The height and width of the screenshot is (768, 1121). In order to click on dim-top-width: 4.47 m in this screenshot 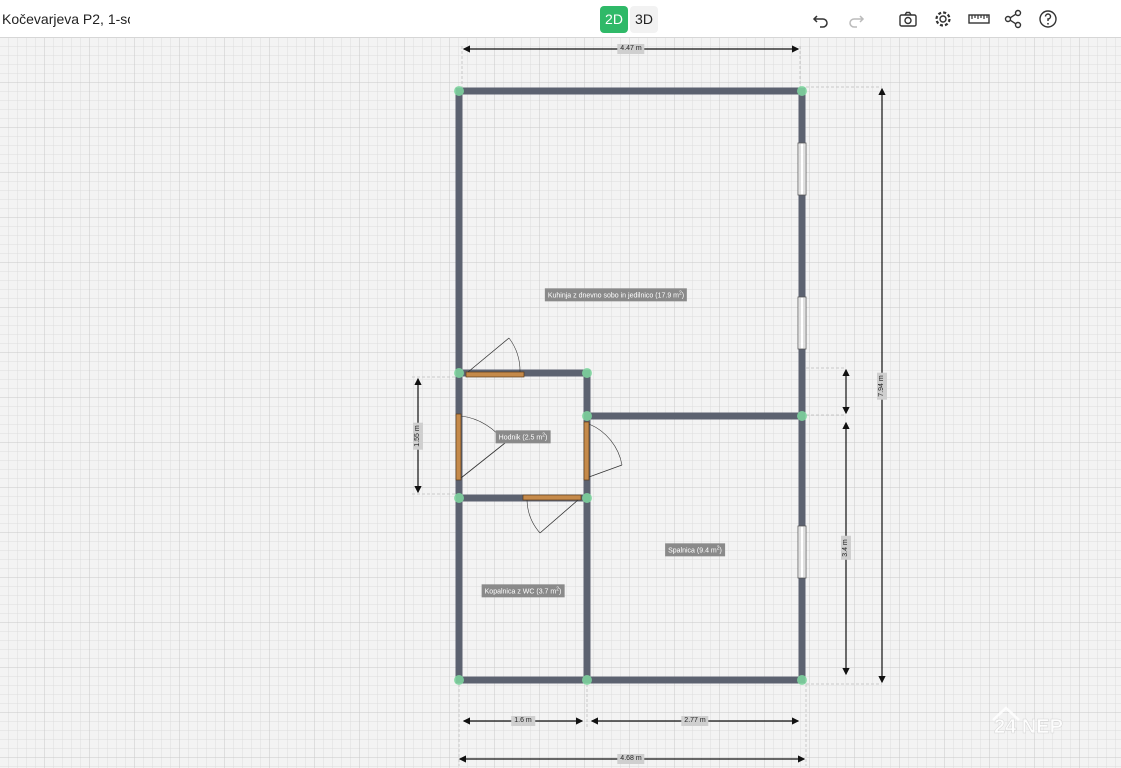, I will do `click(631, 49)`.